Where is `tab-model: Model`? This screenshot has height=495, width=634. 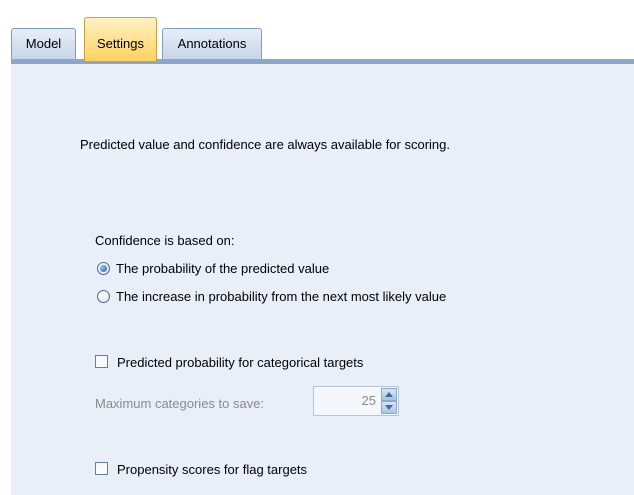
tab-model: Model is located at coordinates (43, 44).